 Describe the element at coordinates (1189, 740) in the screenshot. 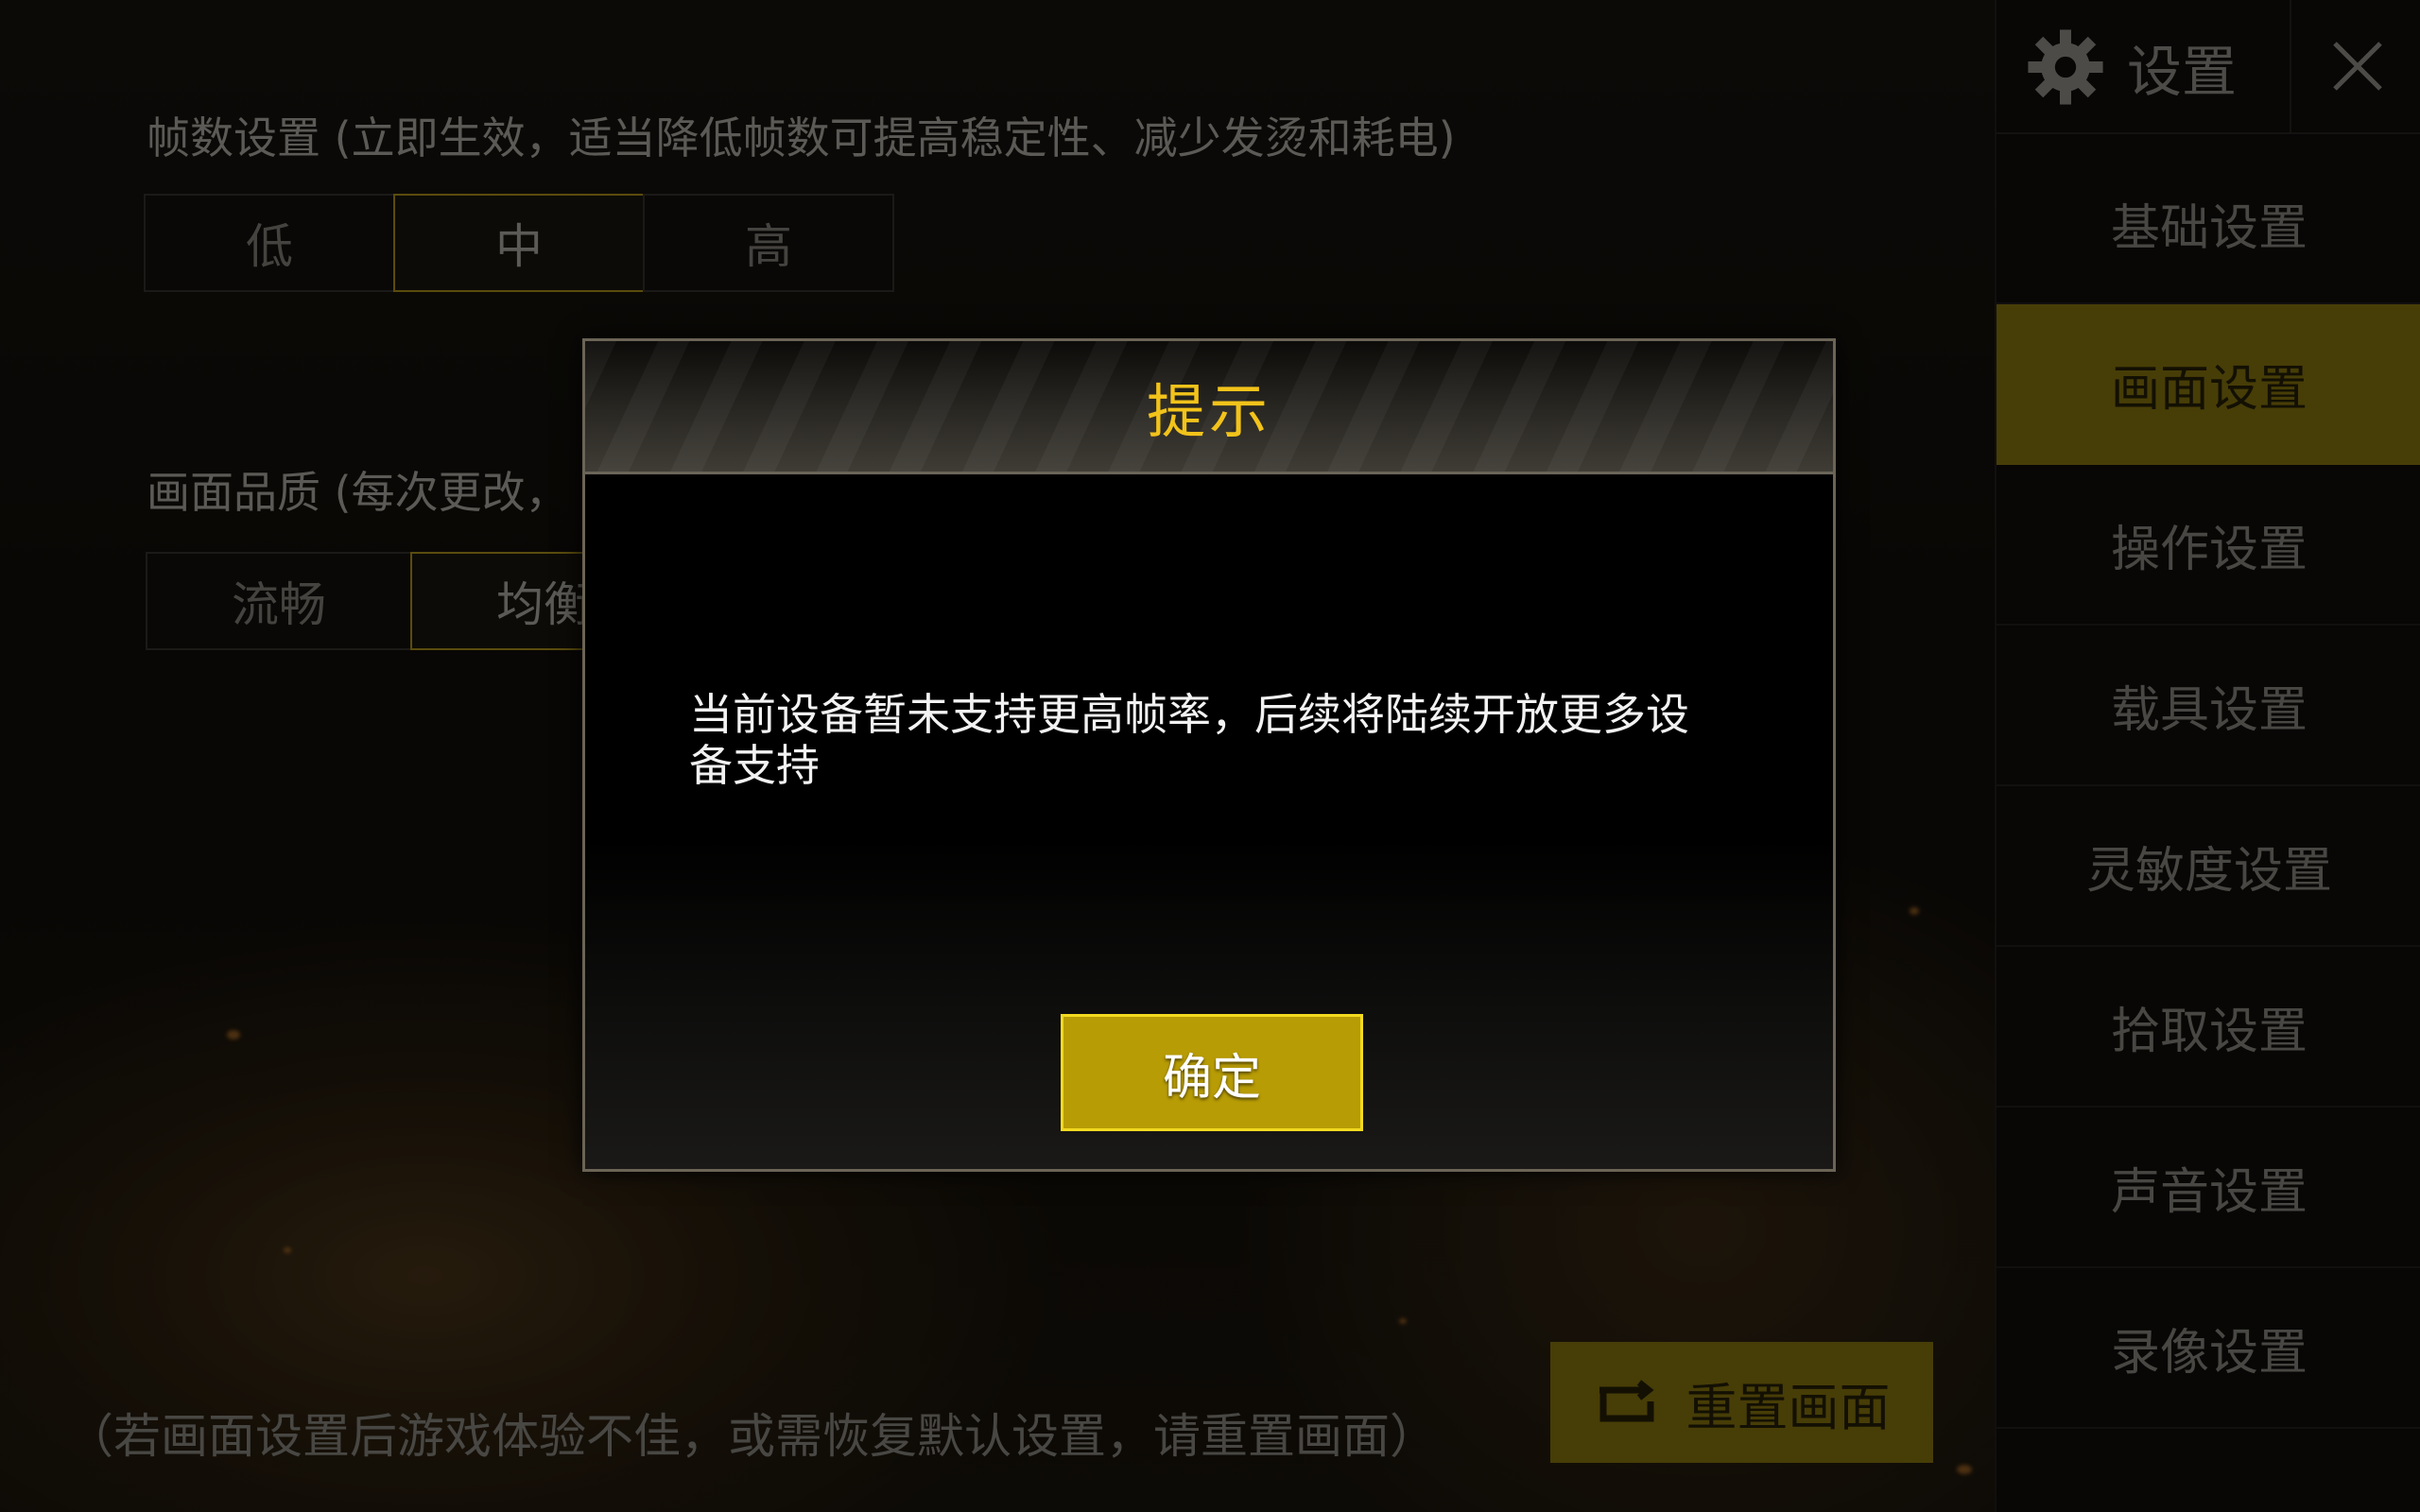

I see `dialog-message: 当前设备暂未支持更高帧率，后续将陆续开放更多设备支持` at that location.